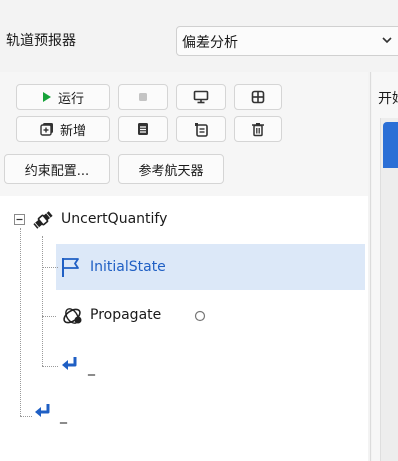 This screenshot has height=461, width=398. Describe the element at coordinates (128, 267) in the screenshot. I see `tree-node-initialstate: InitialState` at that location.